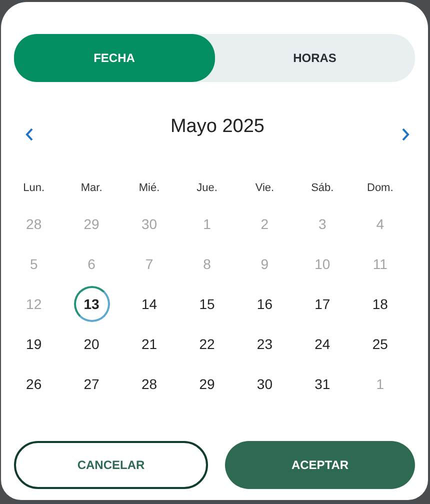  What do you see at coordinates (380, 344) in the screenshot?
I see `calendar-day: 25` at bounding box center [380, 344].